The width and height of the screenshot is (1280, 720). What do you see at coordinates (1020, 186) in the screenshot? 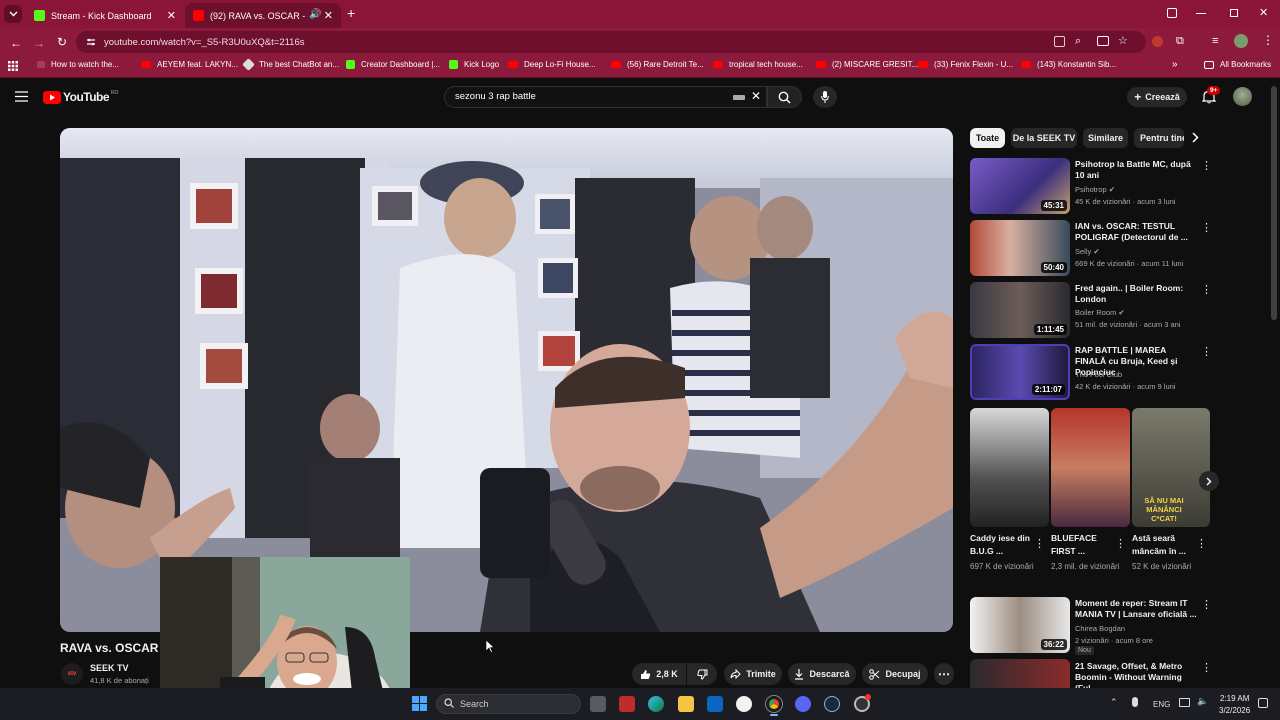
I see `rec-thumbnail: 45:31` at bounding box center [1020, 186].